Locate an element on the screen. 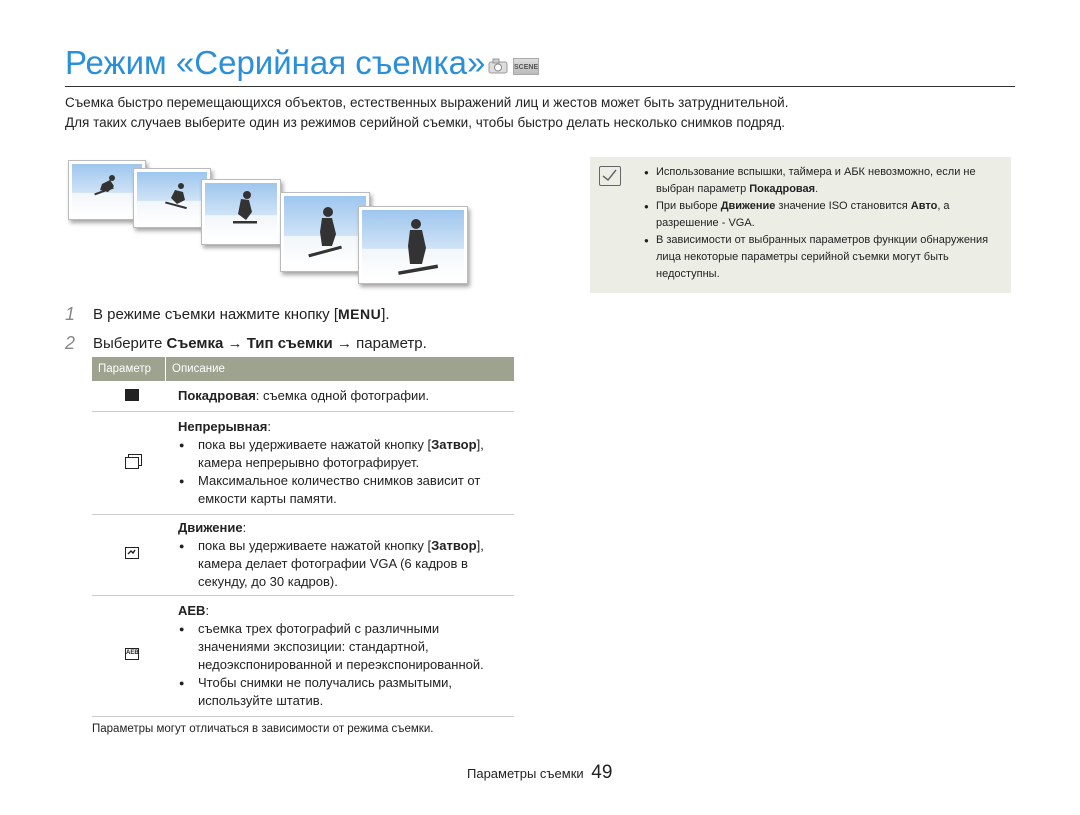  table-row: Покадровая: съемка одной фотографии. is located at coordinates (303, 396).